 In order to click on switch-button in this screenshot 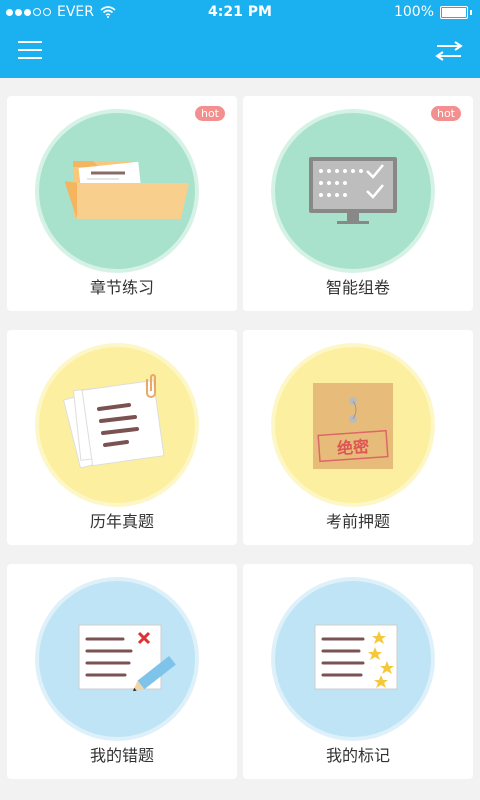, I will do `click(449, 51)`.